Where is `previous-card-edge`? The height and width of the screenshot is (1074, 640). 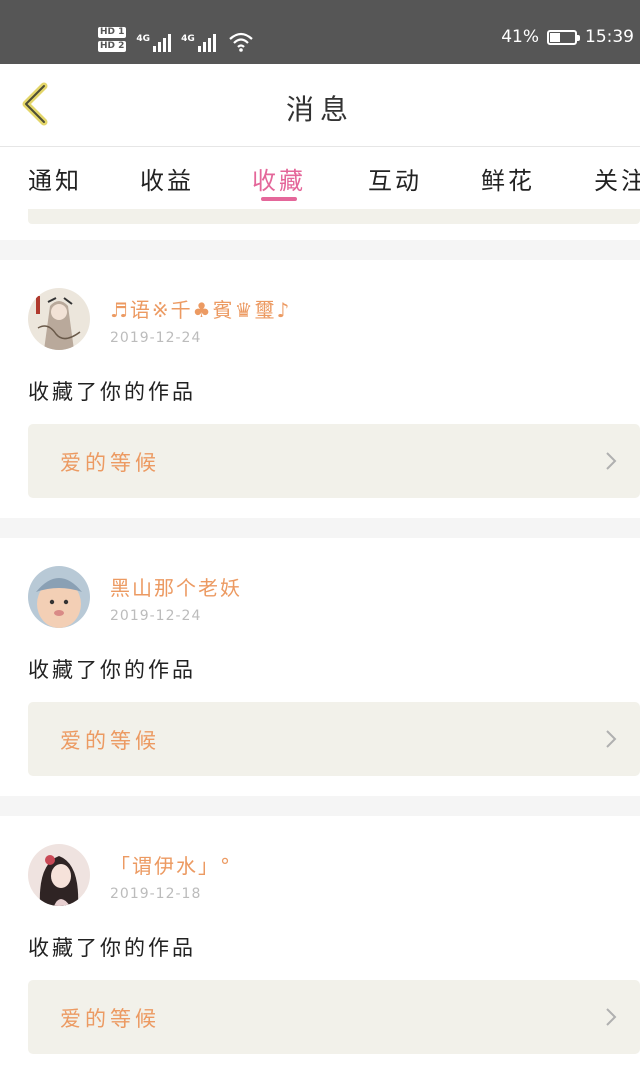 previous-card-edge is located at coordinates (334, 216).